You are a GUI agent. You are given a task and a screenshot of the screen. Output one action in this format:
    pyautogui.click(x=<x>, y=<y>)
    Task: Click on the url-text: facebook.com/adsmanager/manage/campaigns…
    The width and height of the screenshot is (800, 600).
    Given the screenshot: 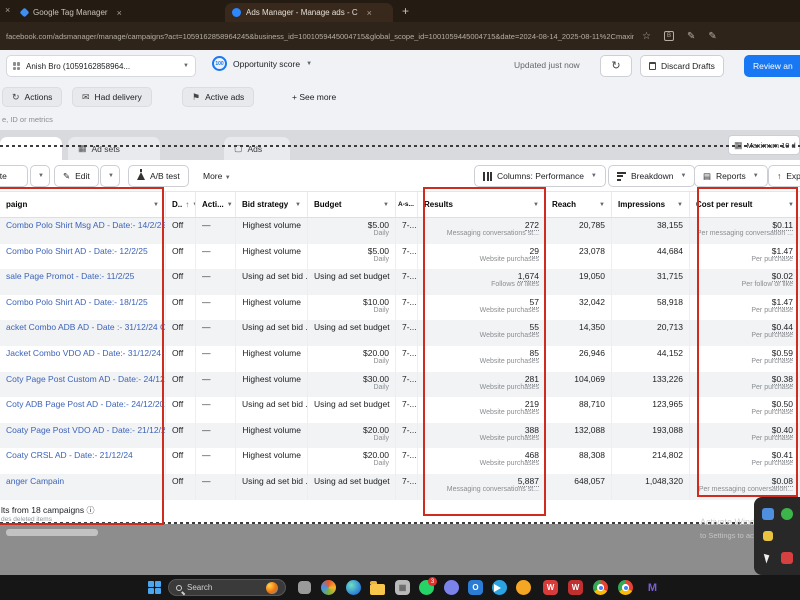 What is the action you would take?
    pyautogui.click(x=320, y=36)
    